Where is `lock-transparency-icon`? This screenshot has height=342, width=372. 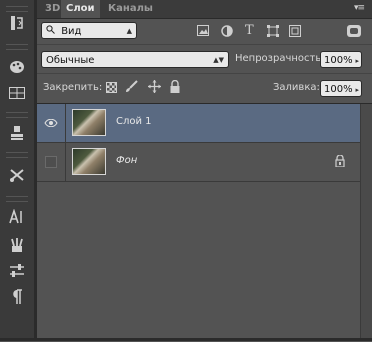
lock-transparency-icon is located at coordinates (111, 87).